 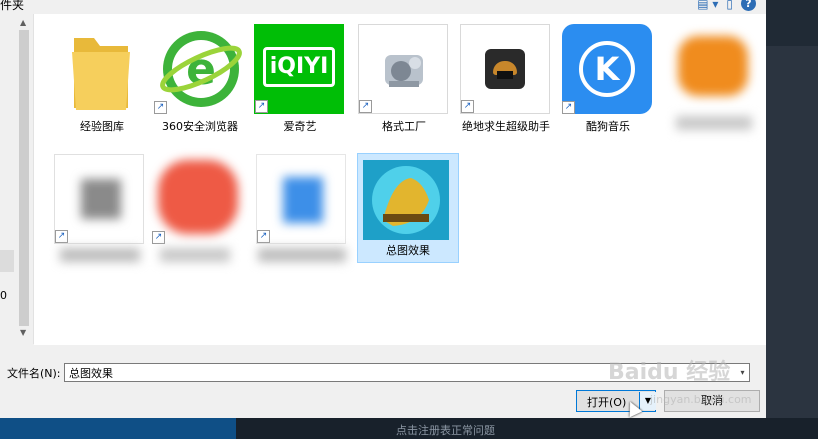 What do you see at coordinates (7, 261) in the screenshot?
I see `nav-selected-item` at bounding box center [7, 261].